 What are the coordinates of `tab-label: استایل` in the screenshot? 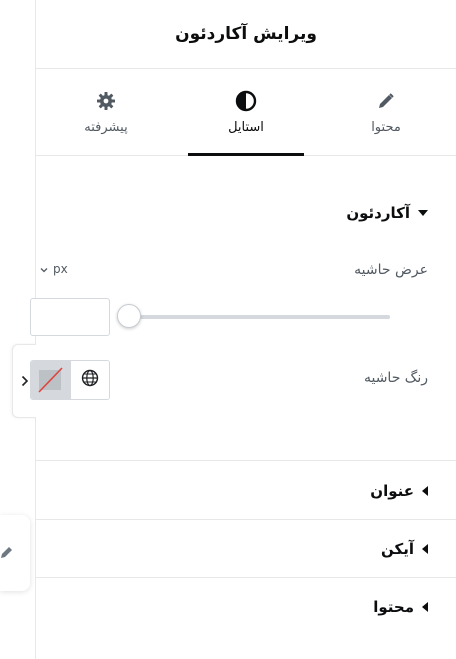 It's located at (246, 127).